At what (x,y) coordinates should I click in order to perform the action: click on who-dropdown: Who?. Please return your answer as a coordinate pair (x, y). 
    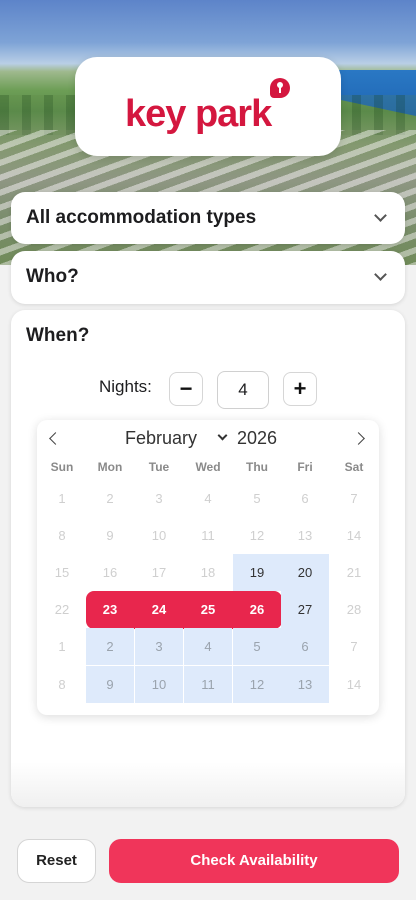
    Looking at the image, I should click on (208, 277).